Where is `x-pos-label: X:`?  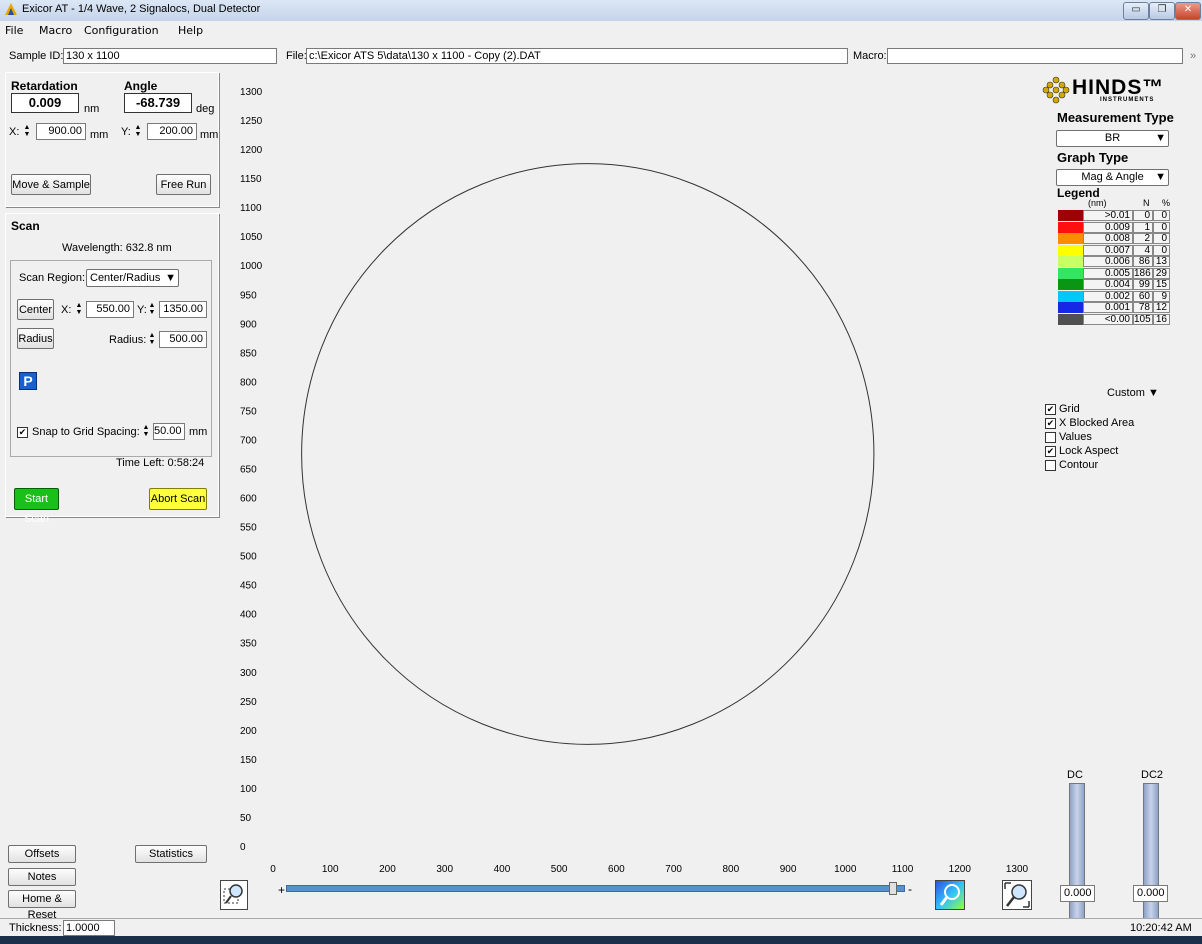 x-pos-label: X: is located at coordinates (14, 132).